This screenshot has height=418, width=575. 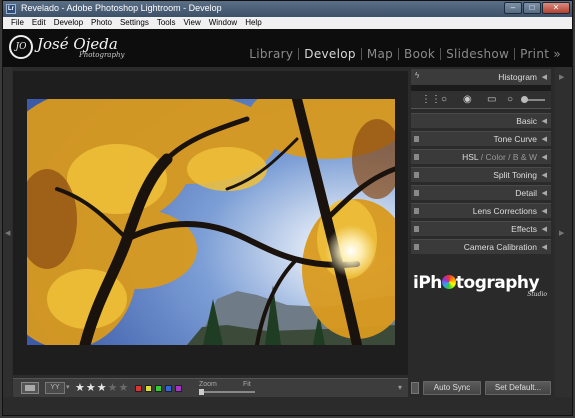 What do you see at coordinates (525, 157) in the screenshot?
I see `tab-bw: B & W` at bounding box center [525, 157].